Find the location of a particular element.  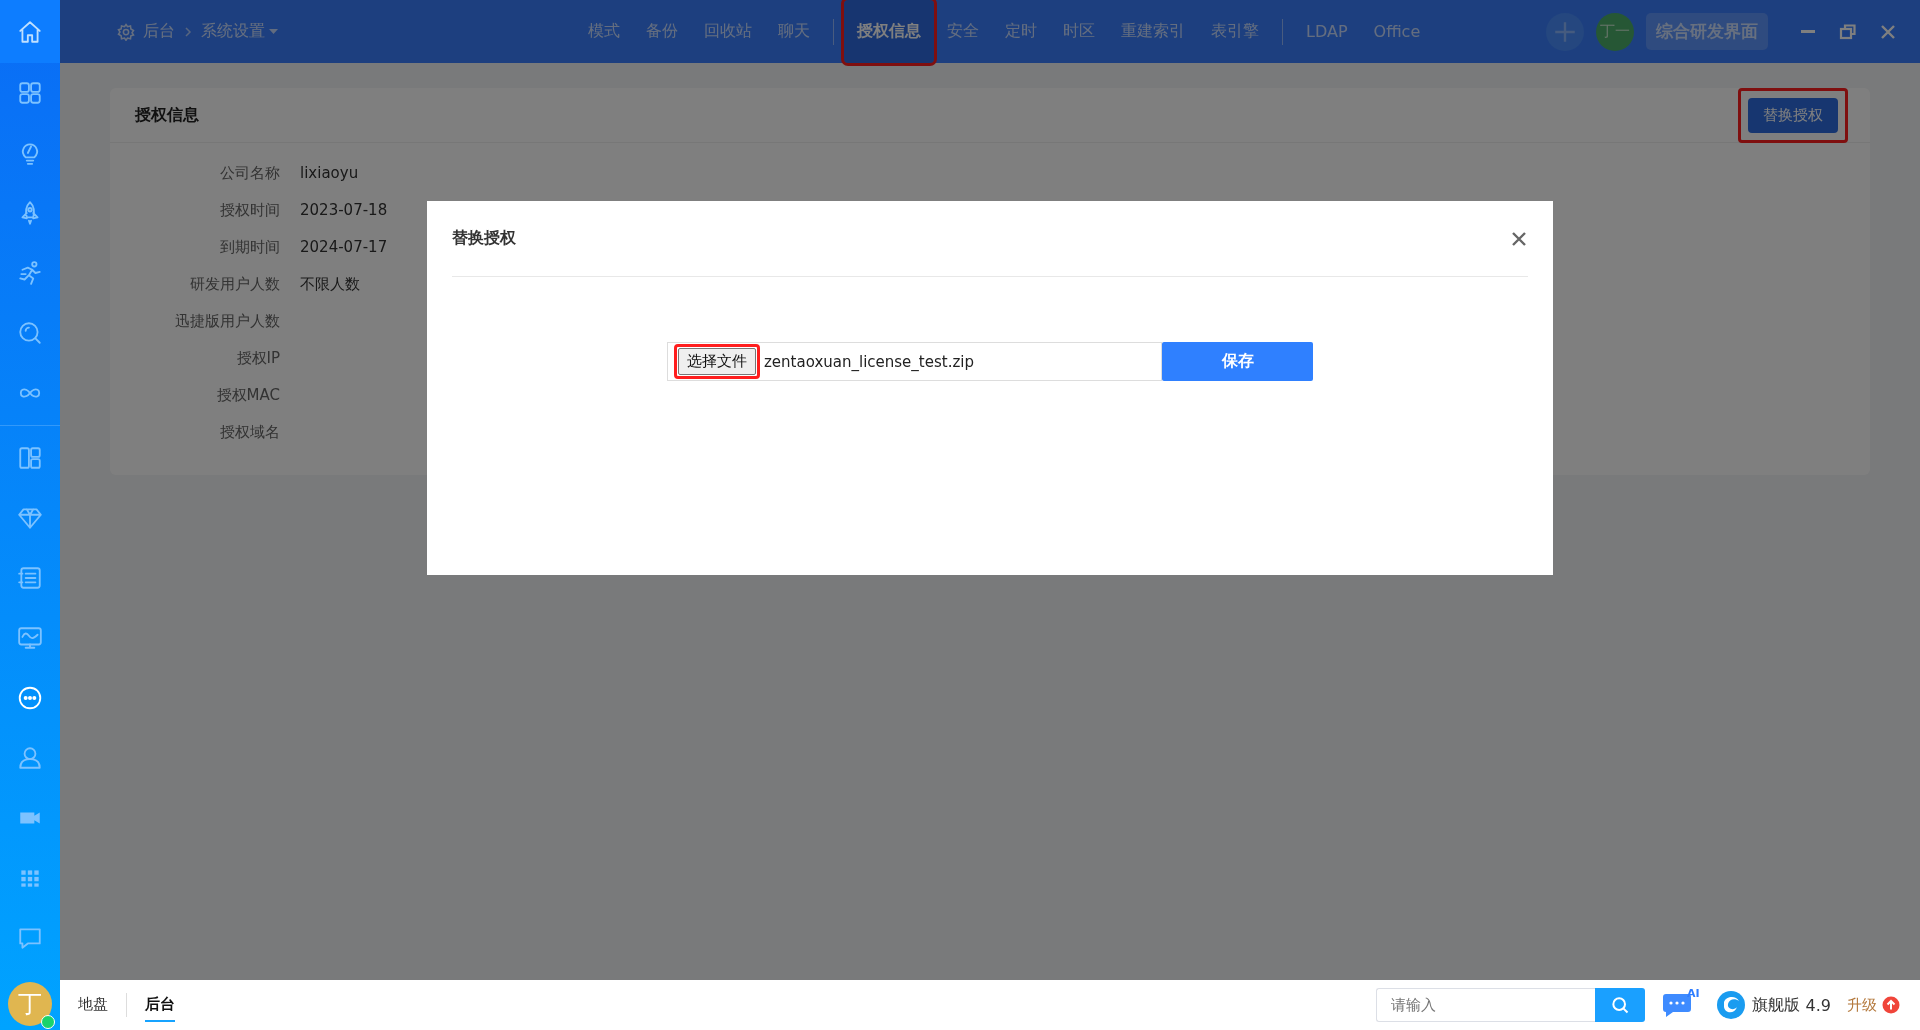

field-value: lixiaoyu is located at coordinates (329, 173).